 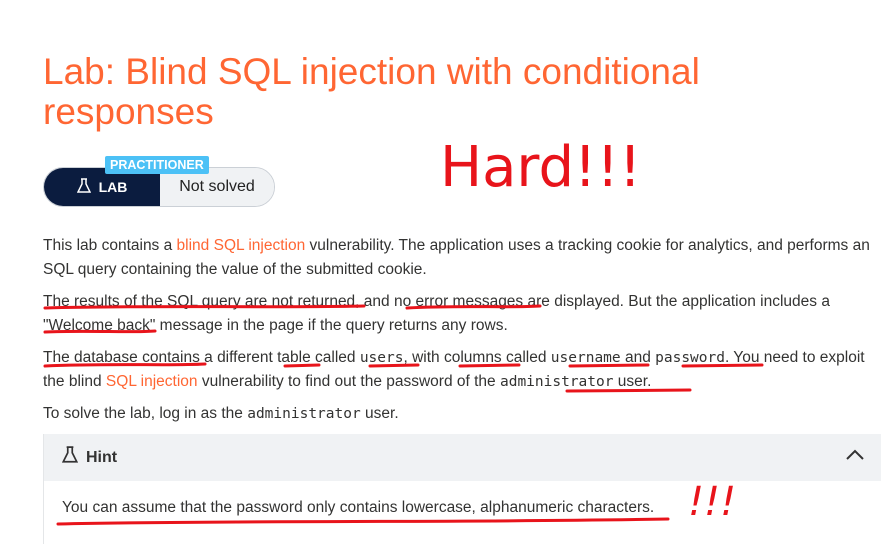 I want to click on code-users: users, so click(x=381, y=358).